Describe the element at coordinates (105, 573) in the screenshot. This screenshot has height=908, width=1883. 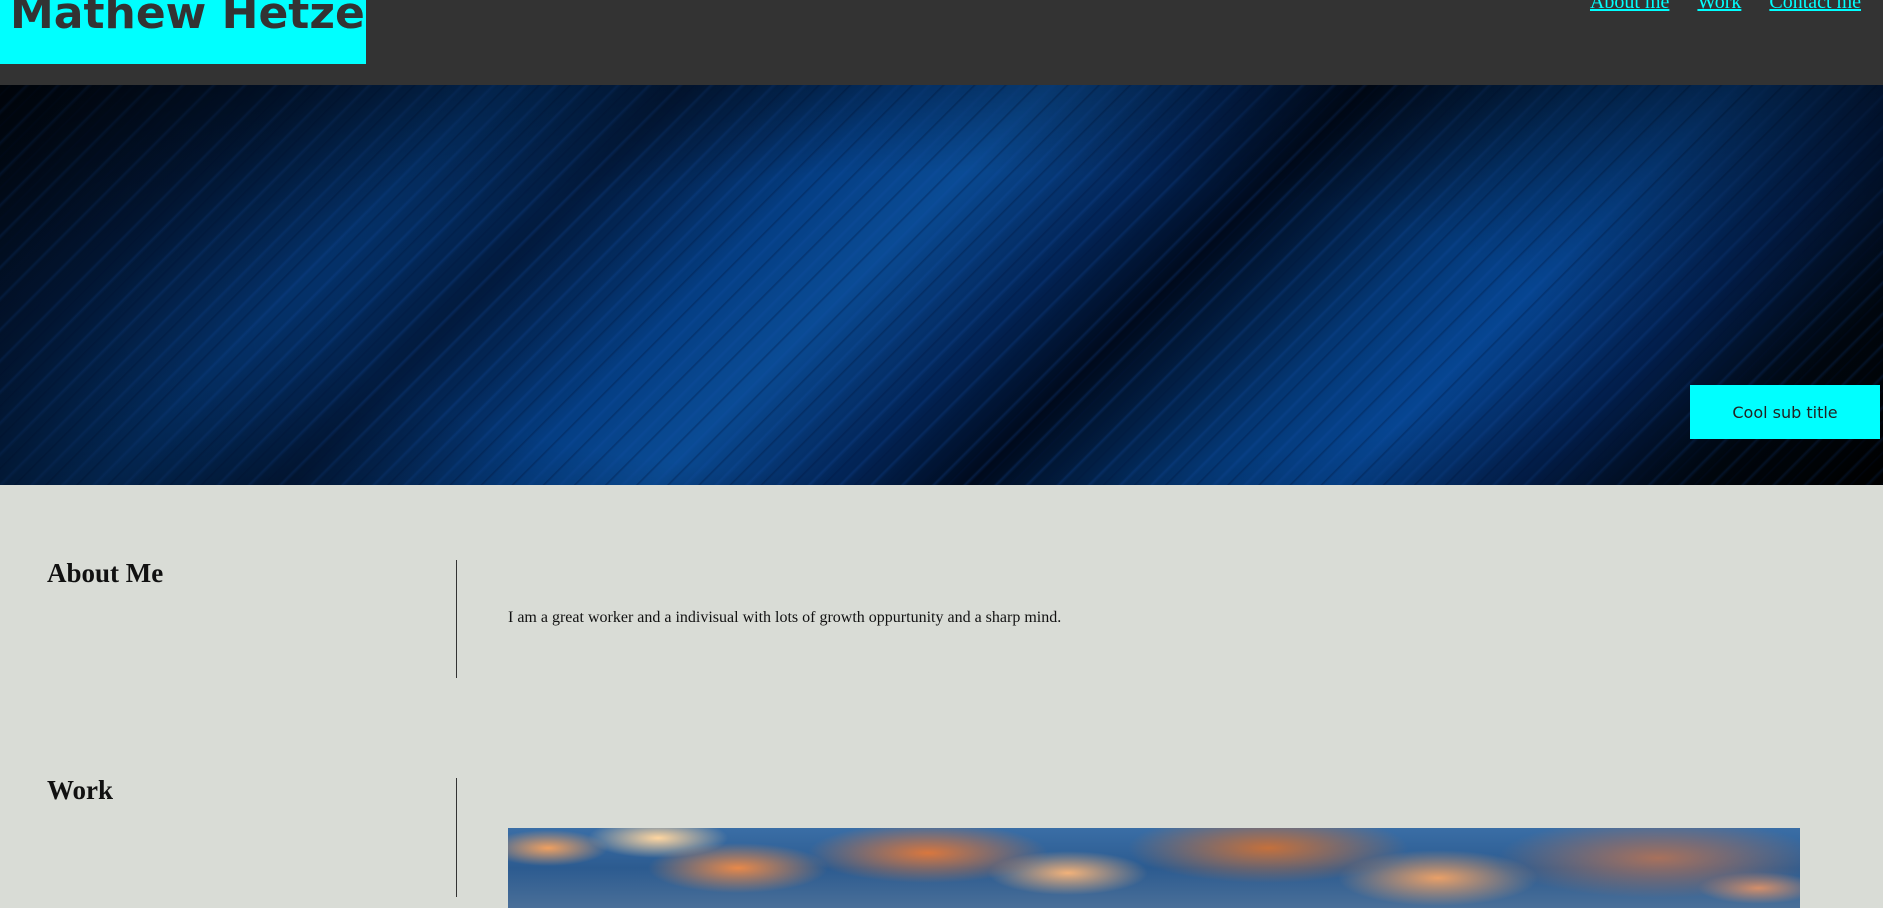
I see `about-heading: About Me` at that location.